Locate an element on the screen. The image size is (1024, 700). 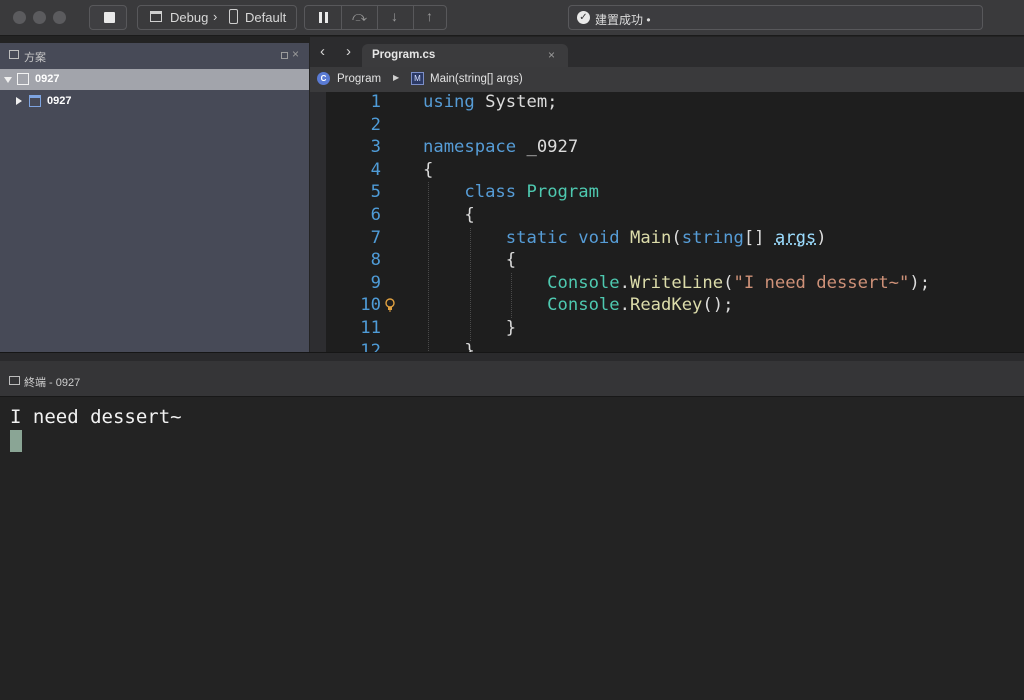
maximize-pad-icon is located at coordinates (284, 55).